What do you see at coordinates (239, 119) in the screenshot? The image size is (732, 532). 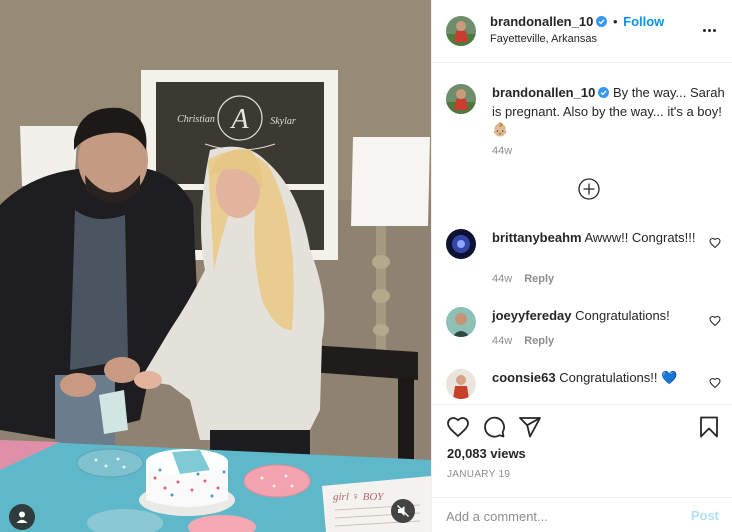 I see `sign-letter: A` at bounding box center [239, 119].